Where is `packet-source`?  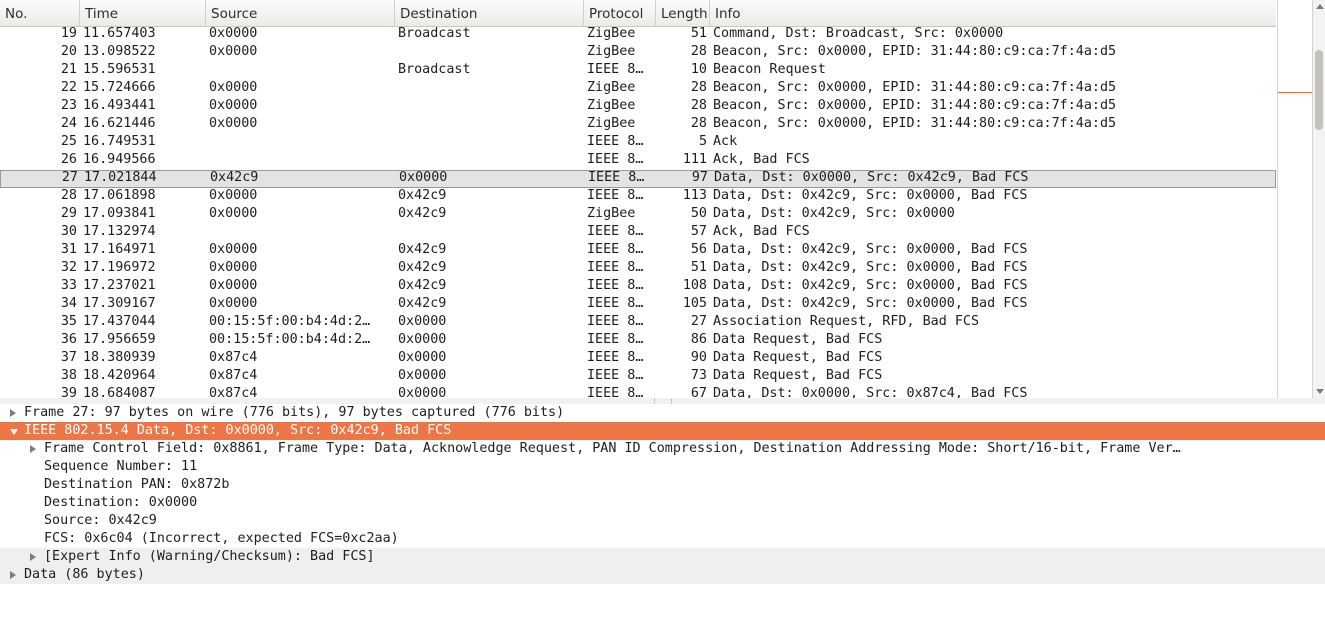 packet-source is located at coordinates (300, 71).